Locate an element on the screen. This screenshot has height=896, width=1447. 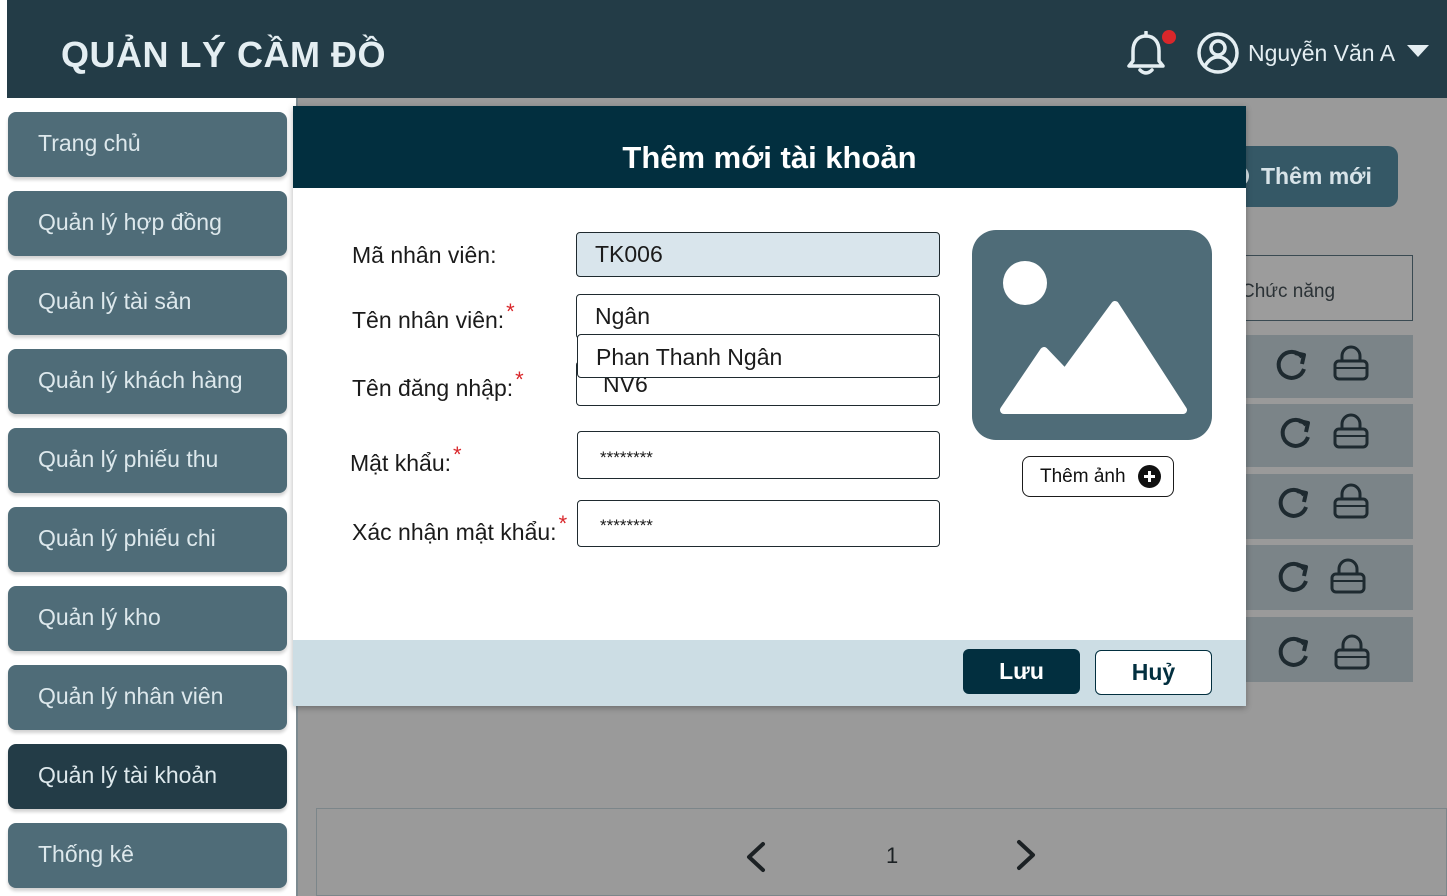
add-new-button: Thêm mới is located at coordinates (1312, 176).